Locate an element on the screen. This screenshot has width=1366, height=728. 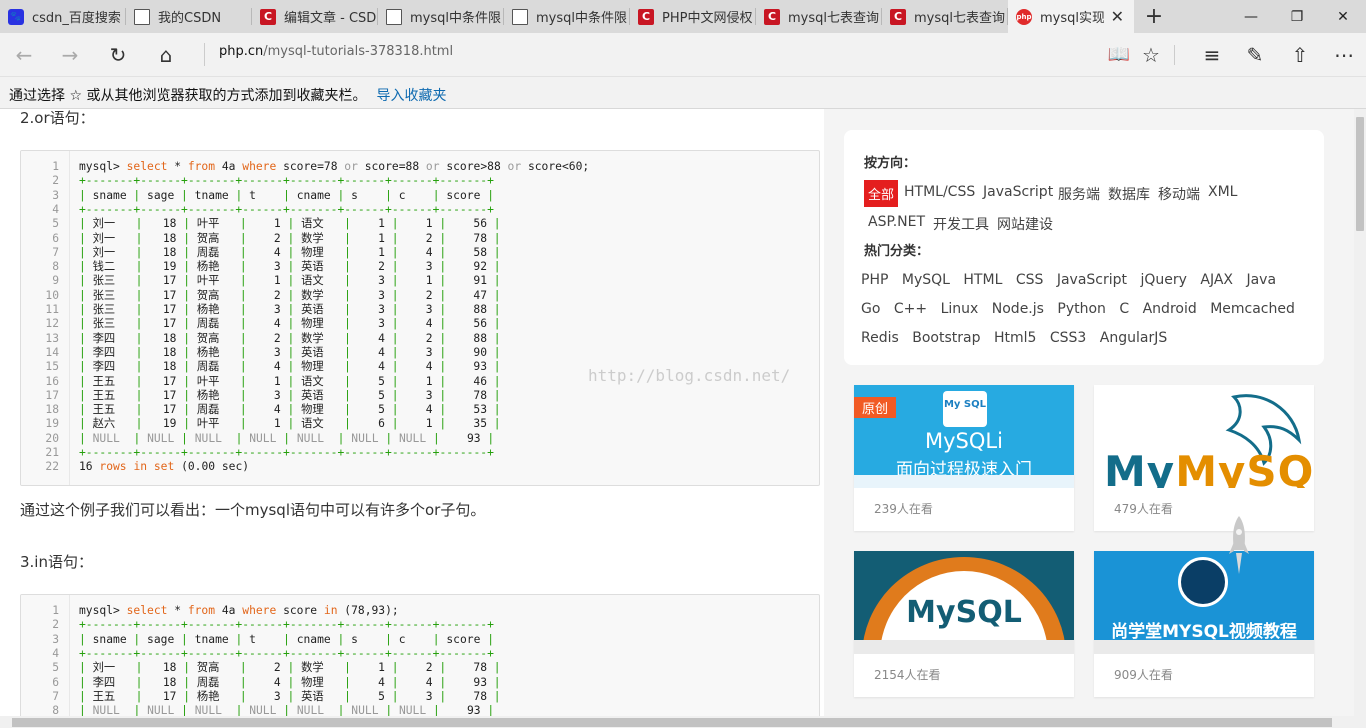
code-line: 22 16 rows in set (0.00 sec) is located at coordinates (420, 467).